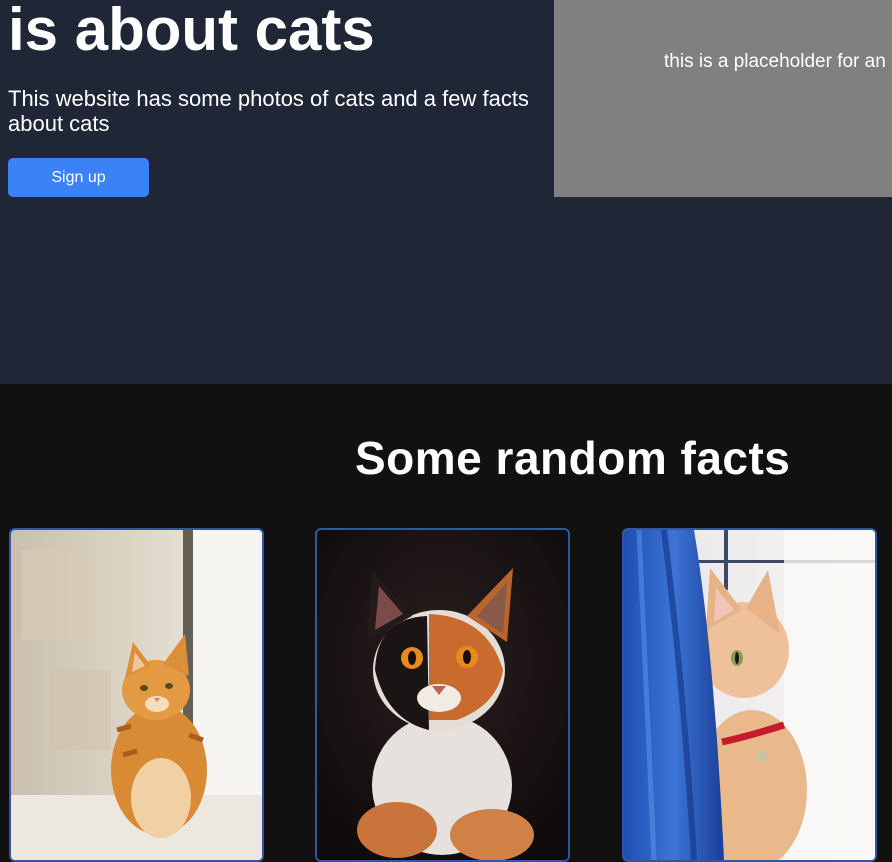 This screenshot has width=892, height=862. Describe the element at coordinates (191, 31) in the screenshot. I see `hero-title: is about cats` at that location.